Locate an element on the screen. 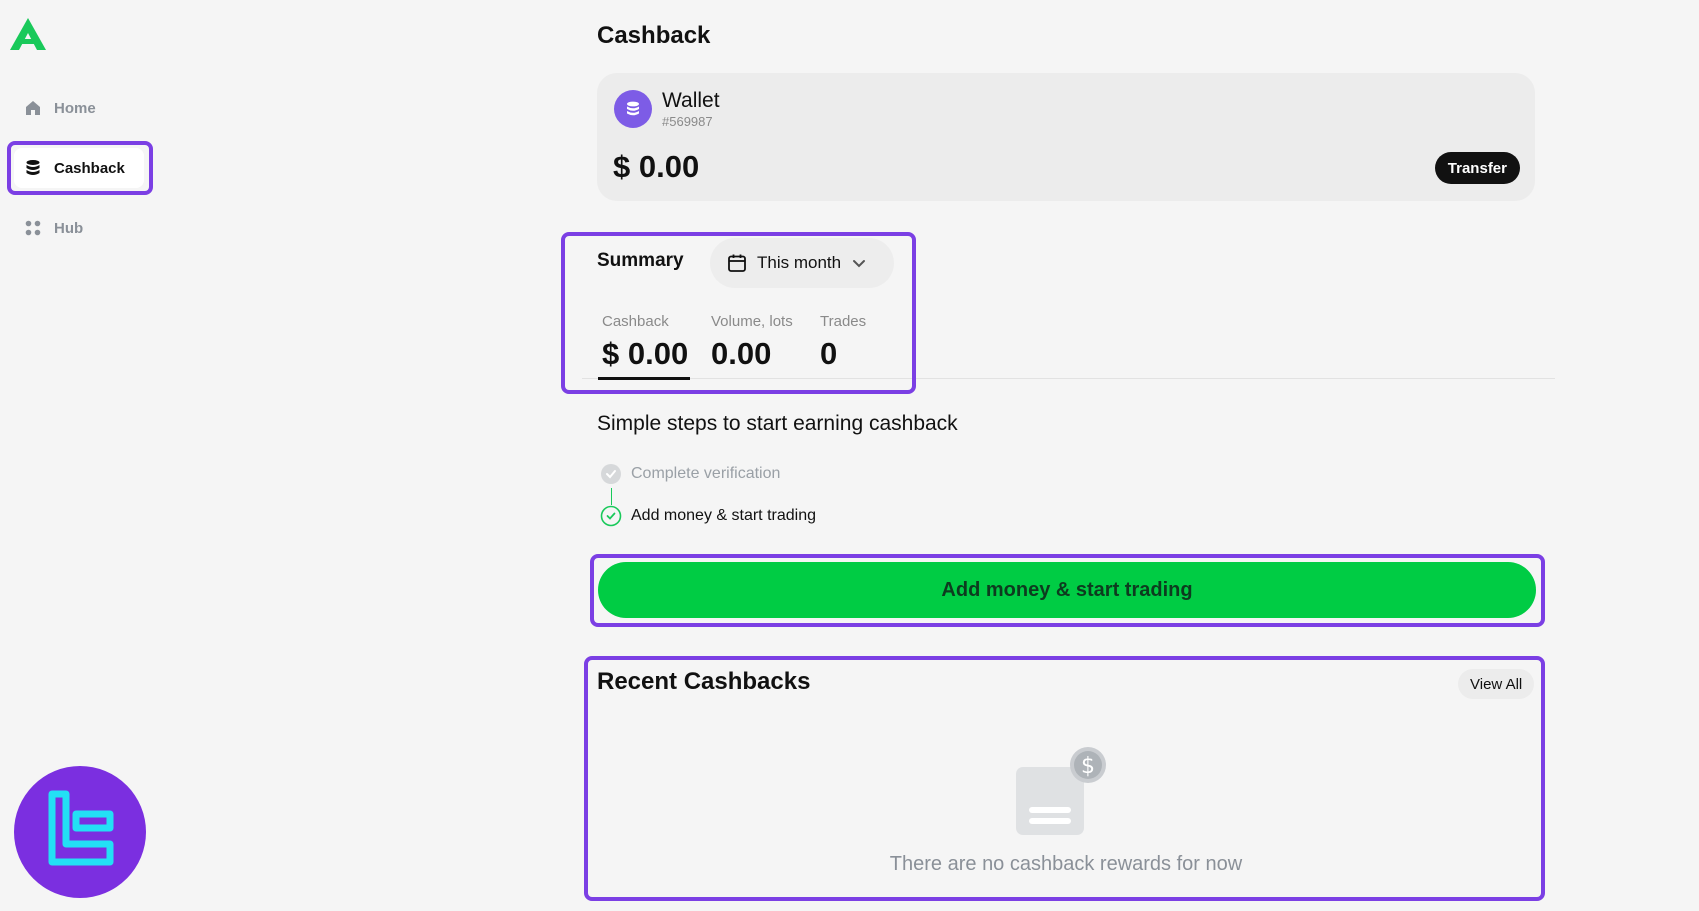 The height and width of the screenshot is (911, 1699). sidebar-item-label: Hub is located at coordinates (69, 228).